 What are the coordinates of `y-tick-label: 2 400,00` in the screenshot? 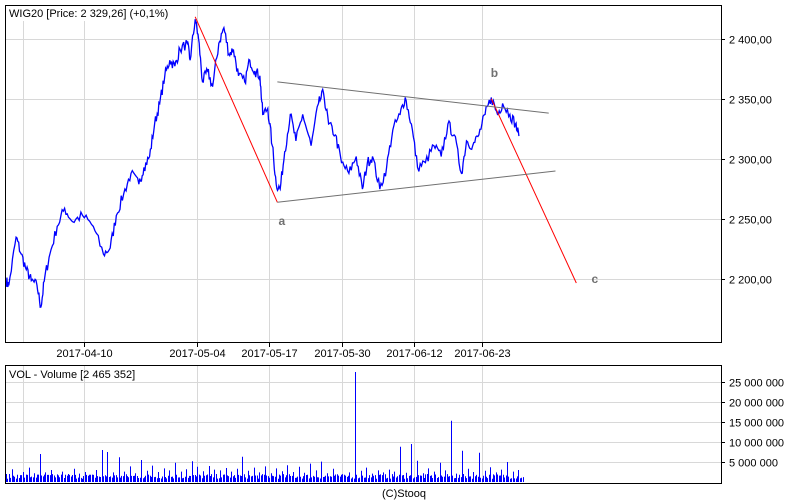 It's located at (750, 41).